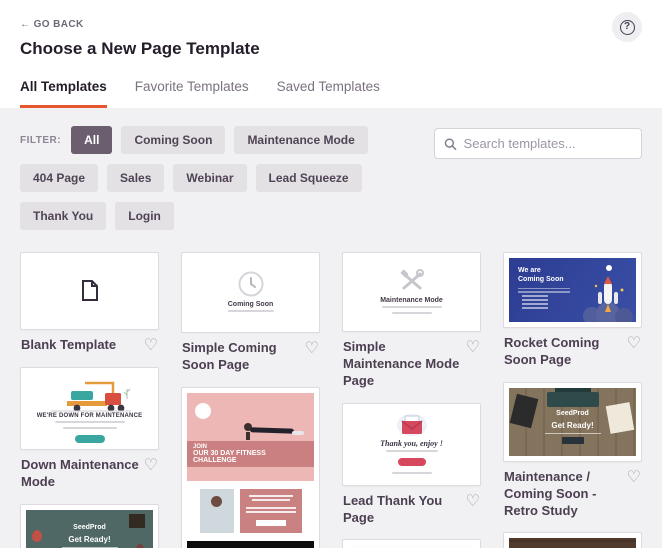 The image size is (662, 548). I want to click on template-title: Simple Coming Soon Page, so click(229, 356).